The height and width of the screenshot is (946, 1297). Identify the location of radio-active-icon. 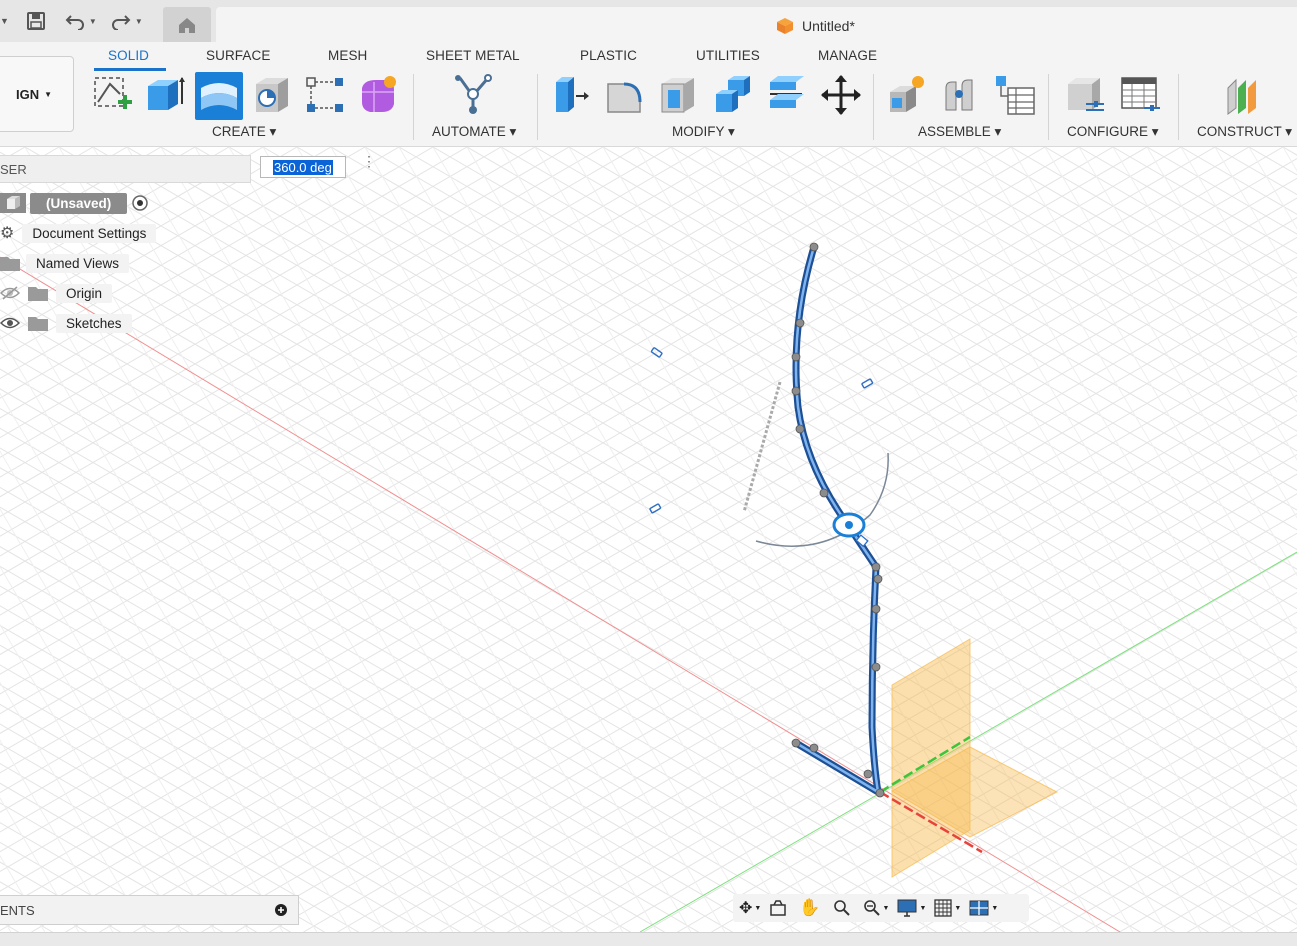
(140, 203).